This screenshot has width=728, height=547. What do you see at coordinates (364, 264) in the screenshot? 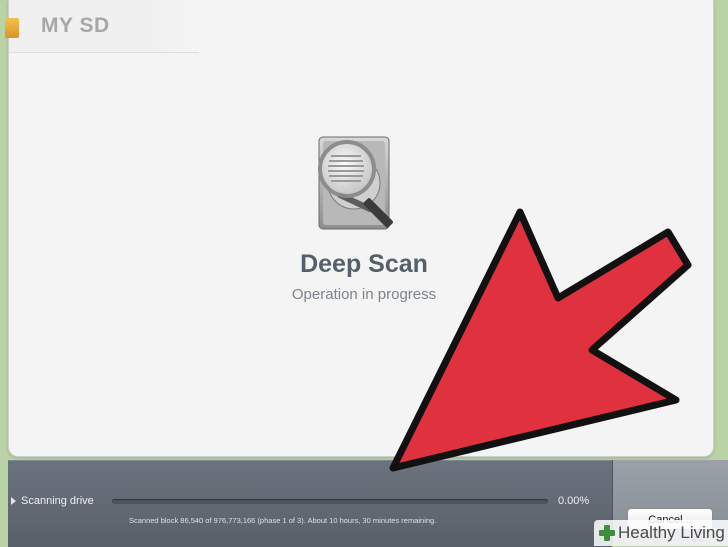
I see `page-title: Deep Scan` at bounding box center [364, 264].